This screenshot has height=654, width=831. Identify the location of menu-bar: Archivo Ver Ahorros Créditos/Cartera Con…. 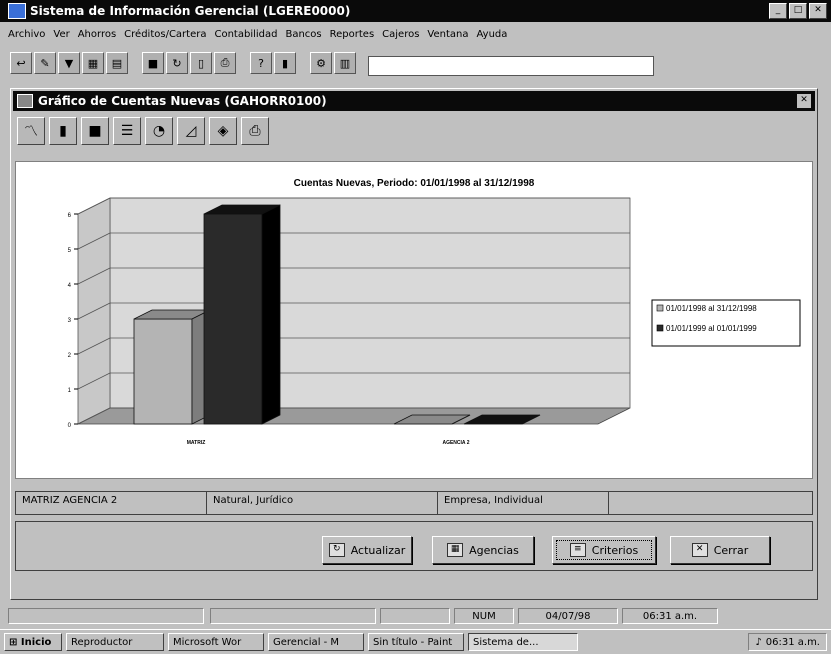
(415, 34).